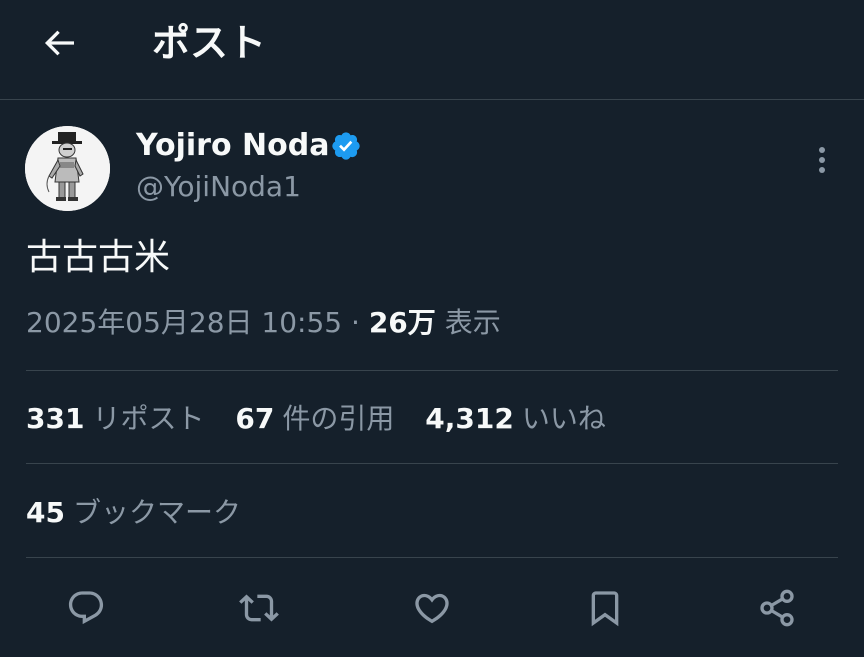  What do you see at coordinates (232, 146) in the screenshot?
I see `author-name: Yojiro Noda` at bounding box center [232, 146].